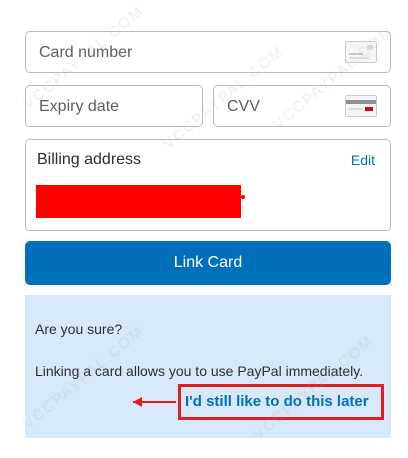  Describe the element at coordinates (79, 329) in the screenshot. I see `confirm-question: Are you sure?` at that location.